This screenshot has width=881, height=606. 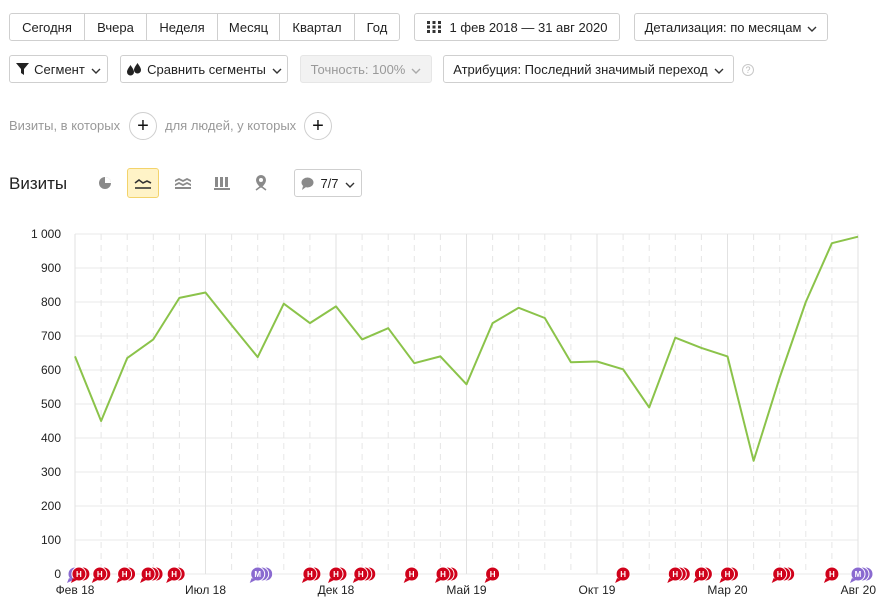 What do you see at coordinates (307, 183) in the screenshot?
I see `comment-icon` at bounding box center [307, 183].